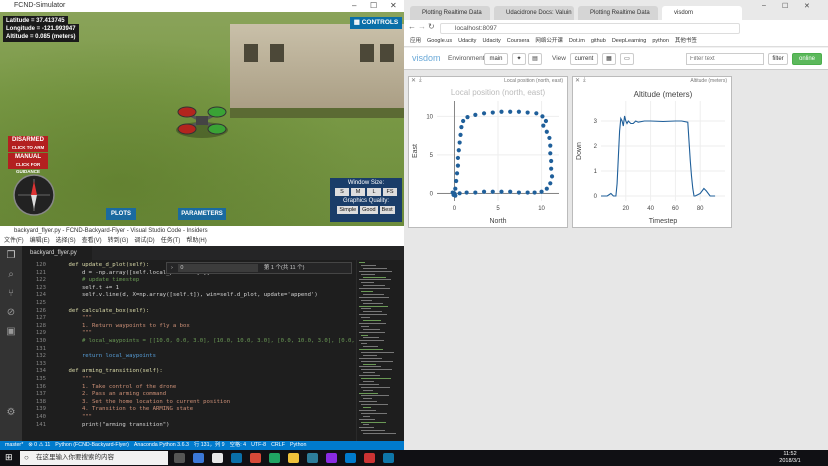  I want to click on window-size-option: M, so click(358, 192).